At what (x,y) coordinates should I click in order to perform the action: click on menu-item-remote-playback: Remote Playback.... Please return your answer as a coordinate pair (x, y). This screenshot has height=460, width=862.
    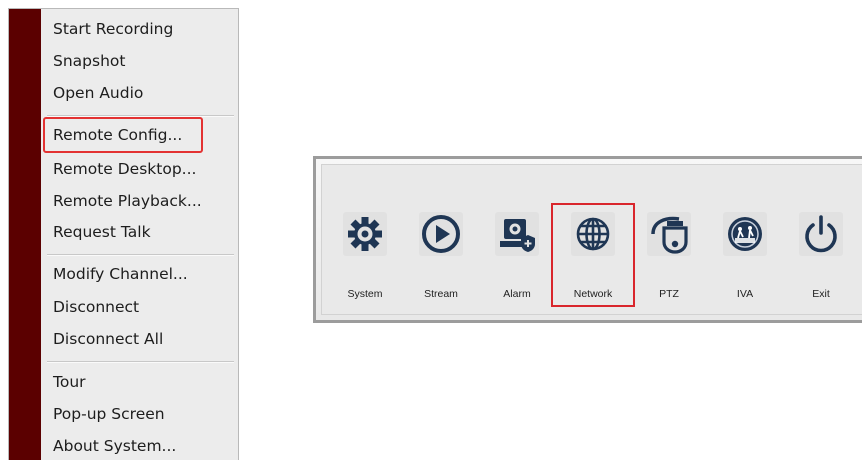
    Looking at the image, I should click on (143, 201).